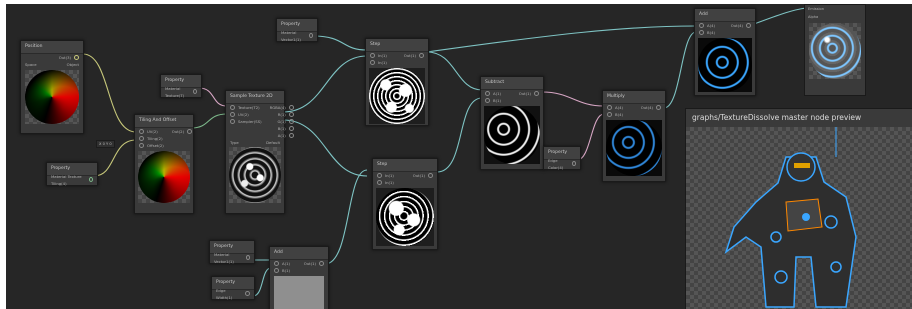 The width and height of the screenshot is (912, 309). What do you see at coordinates (52, 64) in the screenshot?
I see `space-dropdown: Space Object` at bounding box center [52, 64].